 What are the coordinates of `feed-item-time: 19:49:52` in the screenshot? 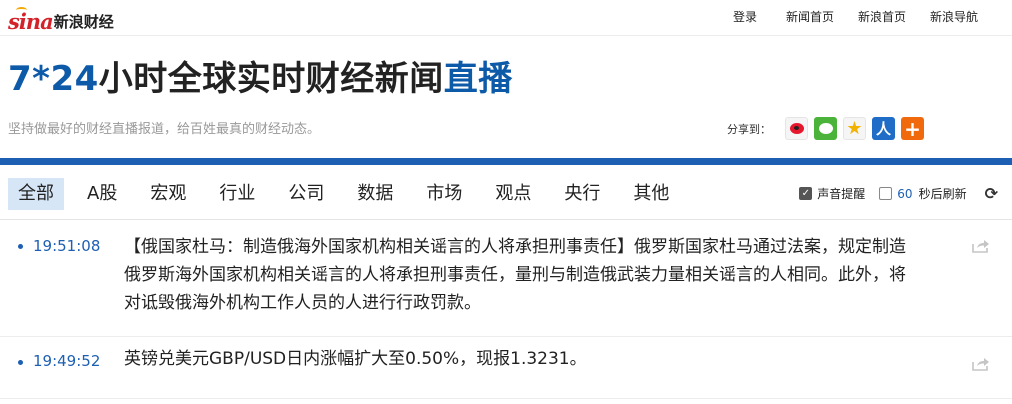 It's located at (67, 361).